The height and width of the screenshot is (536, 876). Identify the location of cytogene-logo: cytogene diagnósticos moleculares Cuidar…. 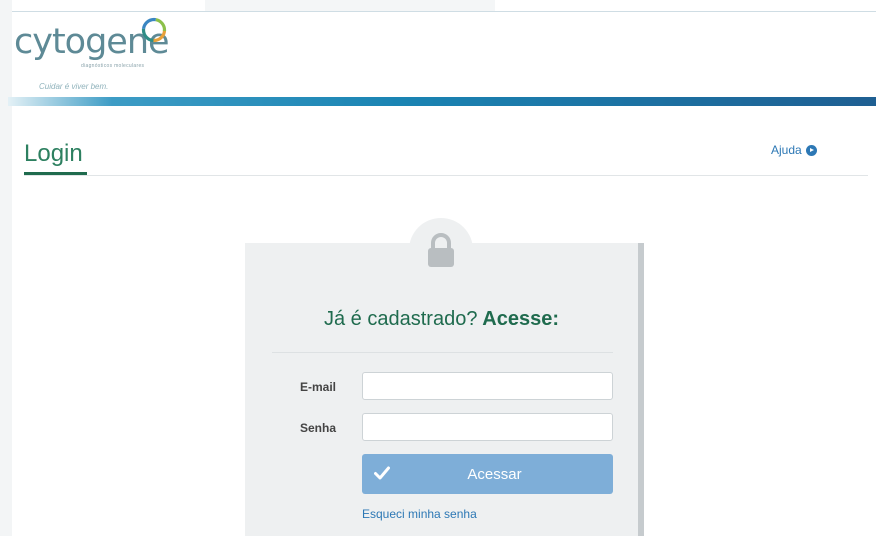
(99, 56).